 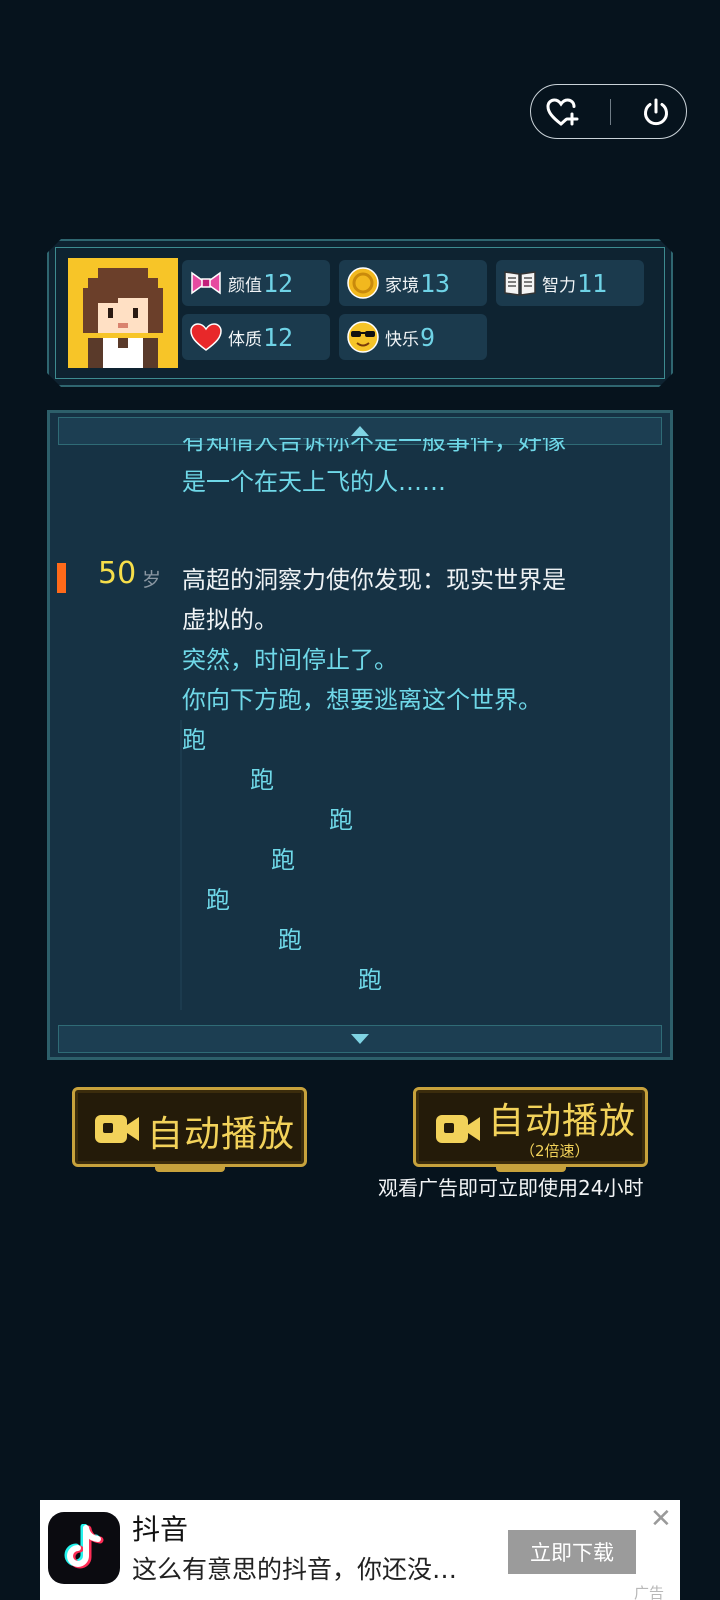 I want to click on current-age-marker, so click(x=61, y=578).